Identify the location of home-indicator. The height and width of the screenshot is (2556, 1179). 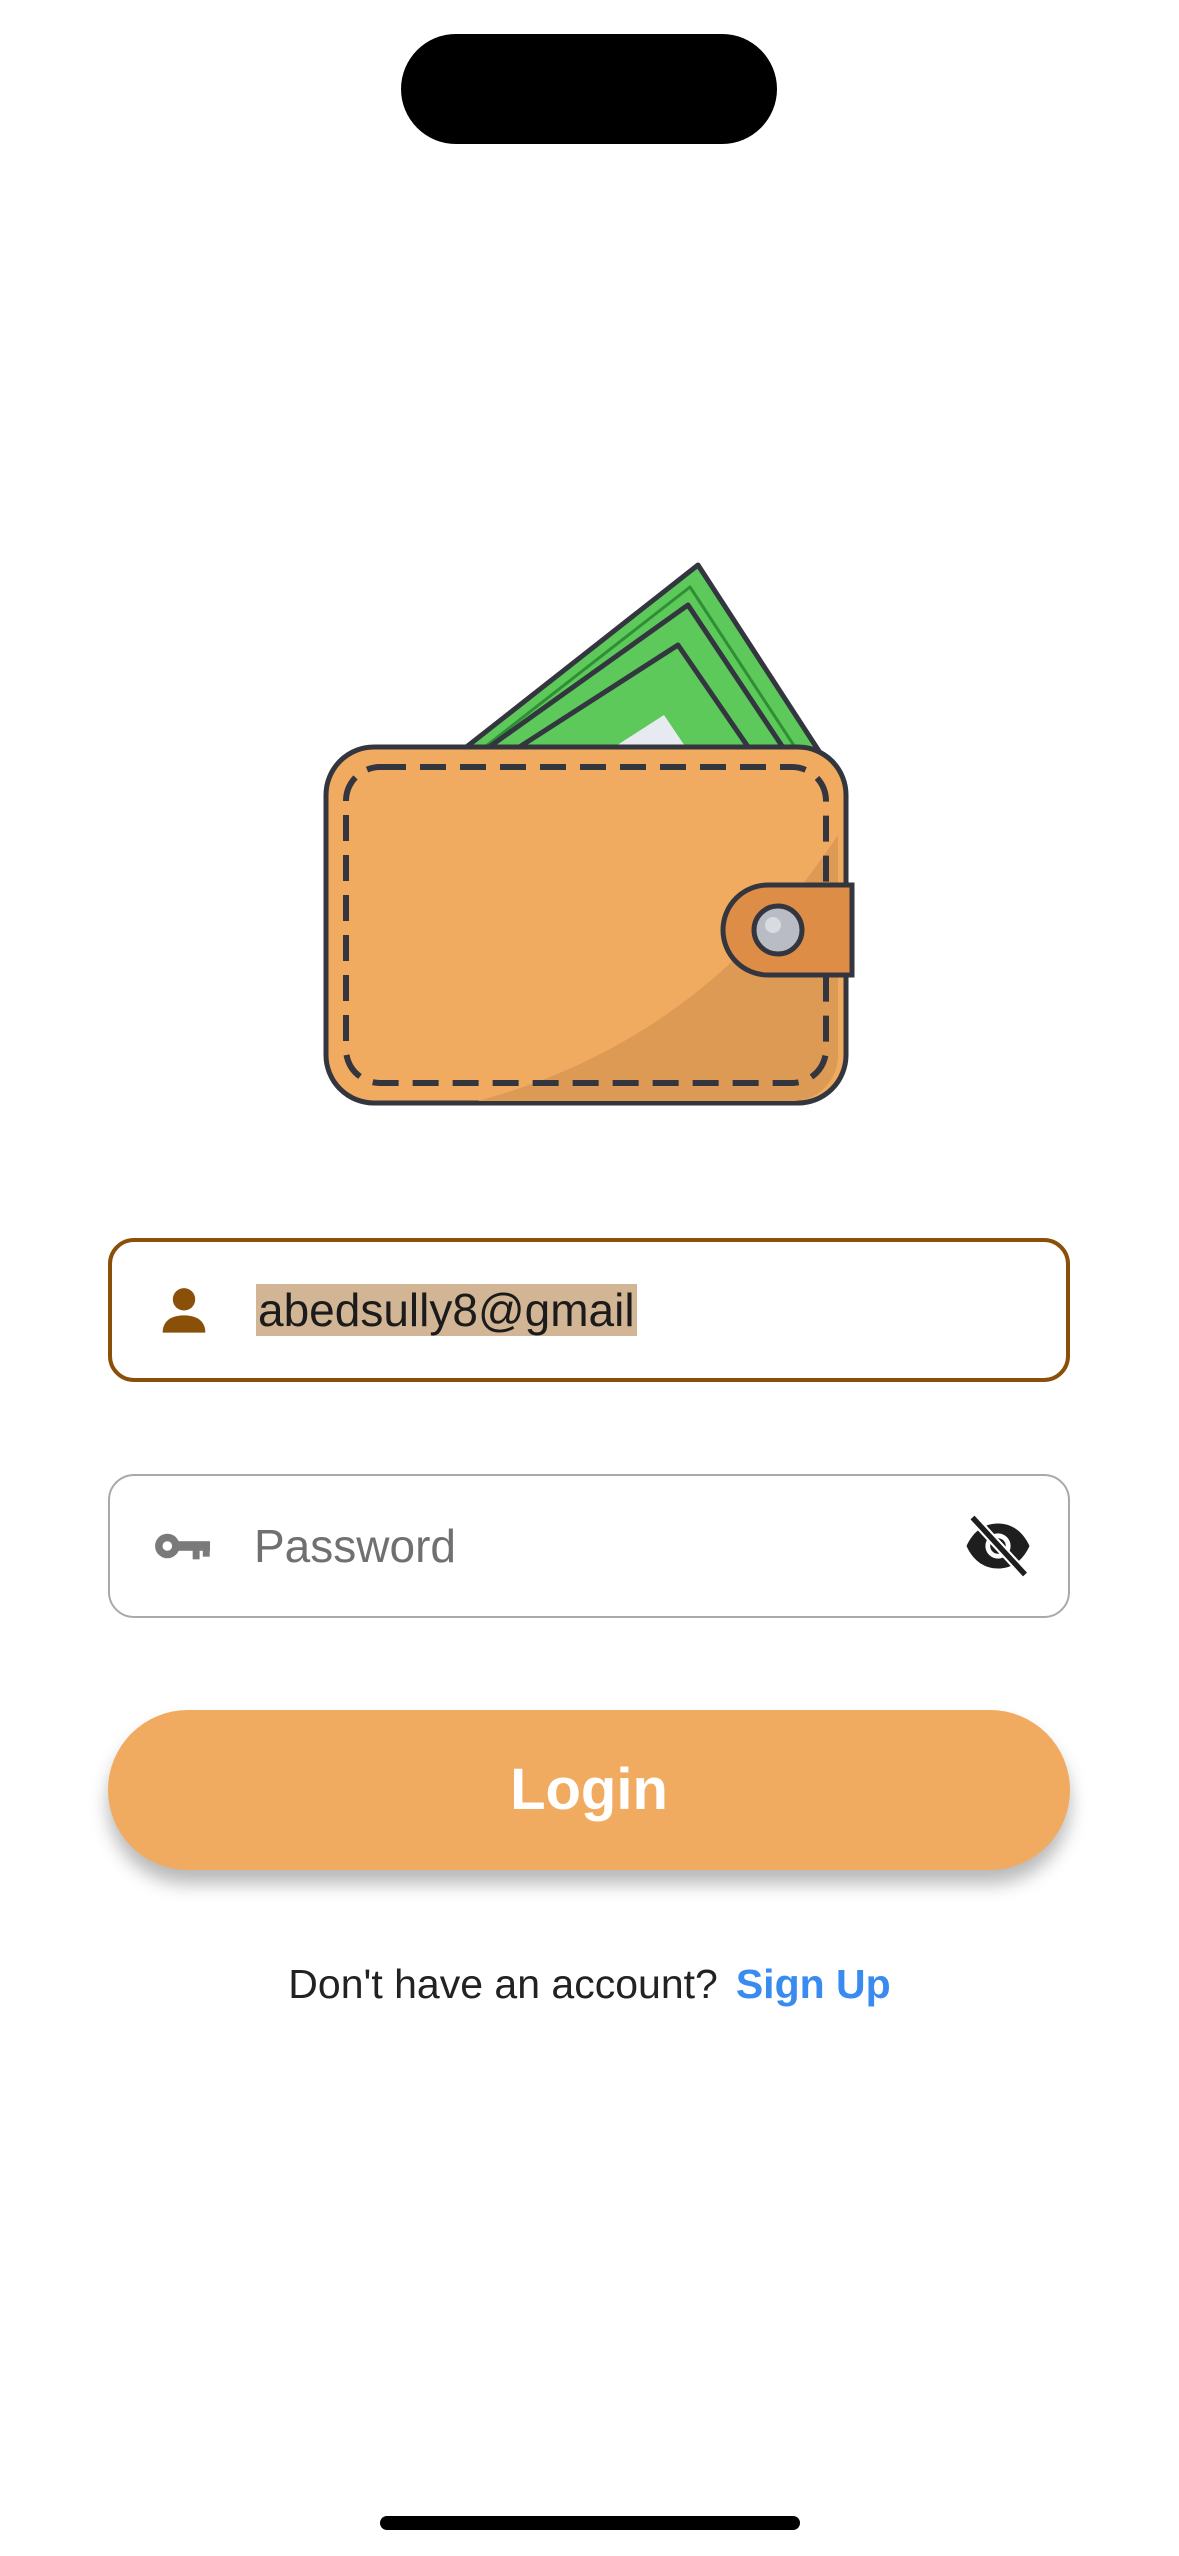
(590, 2523).